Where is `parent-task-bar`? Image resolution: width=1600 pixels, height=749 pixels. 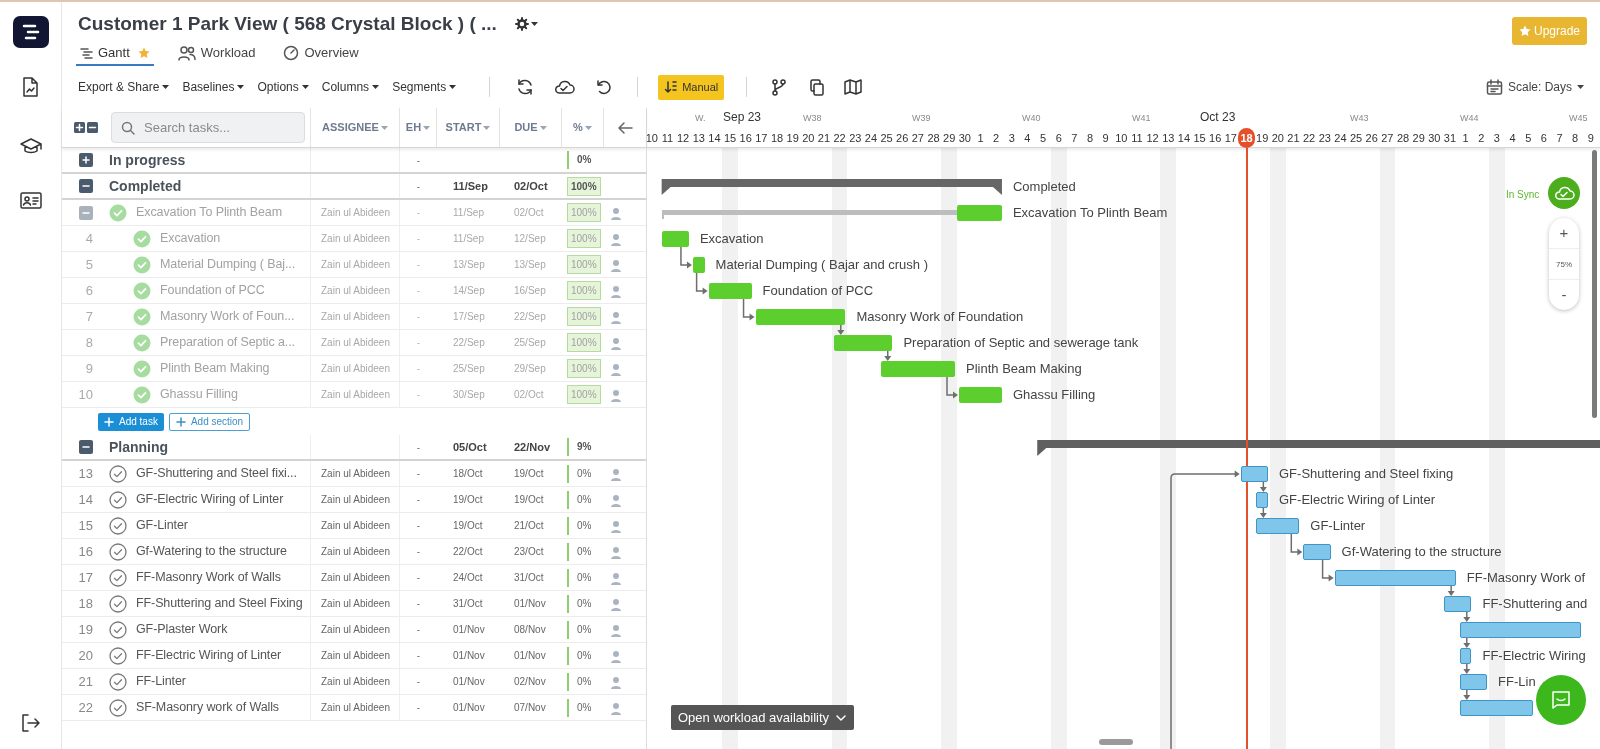
parent-task-bar is located at coordinates (831, 213).